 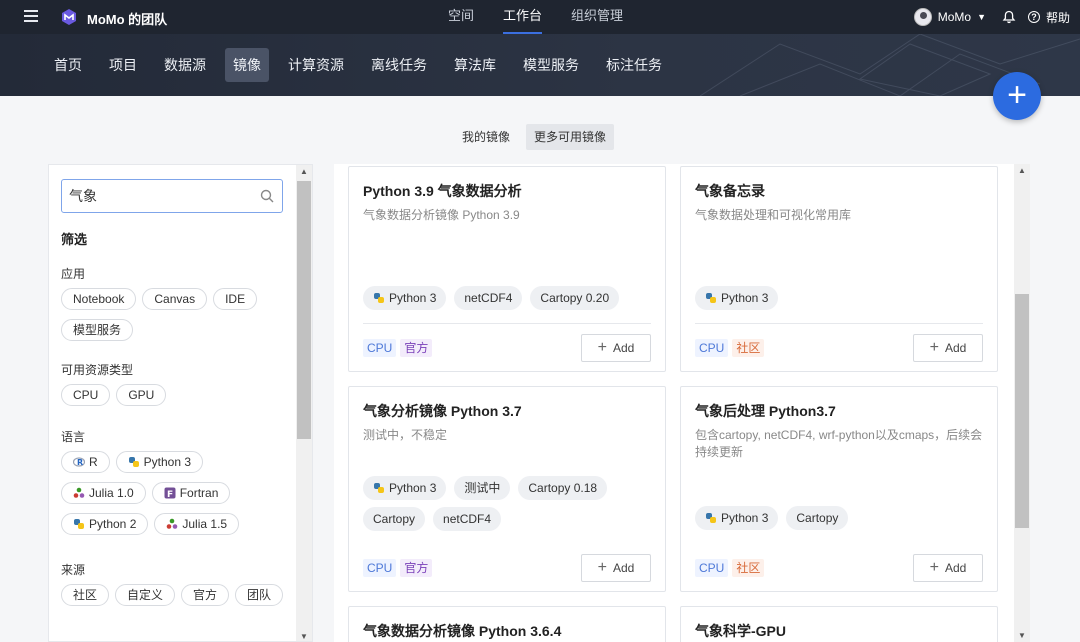 I want to click on top-nav: 空间 工作台 组织管理, so click(x=550, y=17).